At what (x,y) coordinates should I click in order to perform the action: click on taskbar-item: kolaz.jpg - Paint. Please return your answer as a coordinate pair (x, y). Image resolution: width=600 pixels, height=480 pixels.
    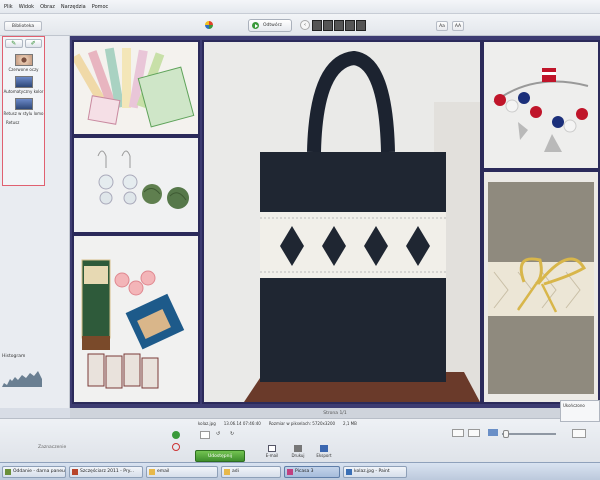
    Looking at the image, I should click on (375, 471).